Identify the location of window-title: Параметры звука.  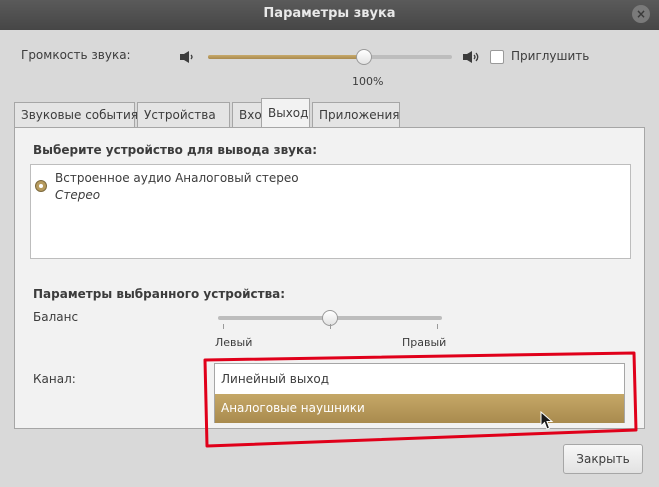
(329, 13).